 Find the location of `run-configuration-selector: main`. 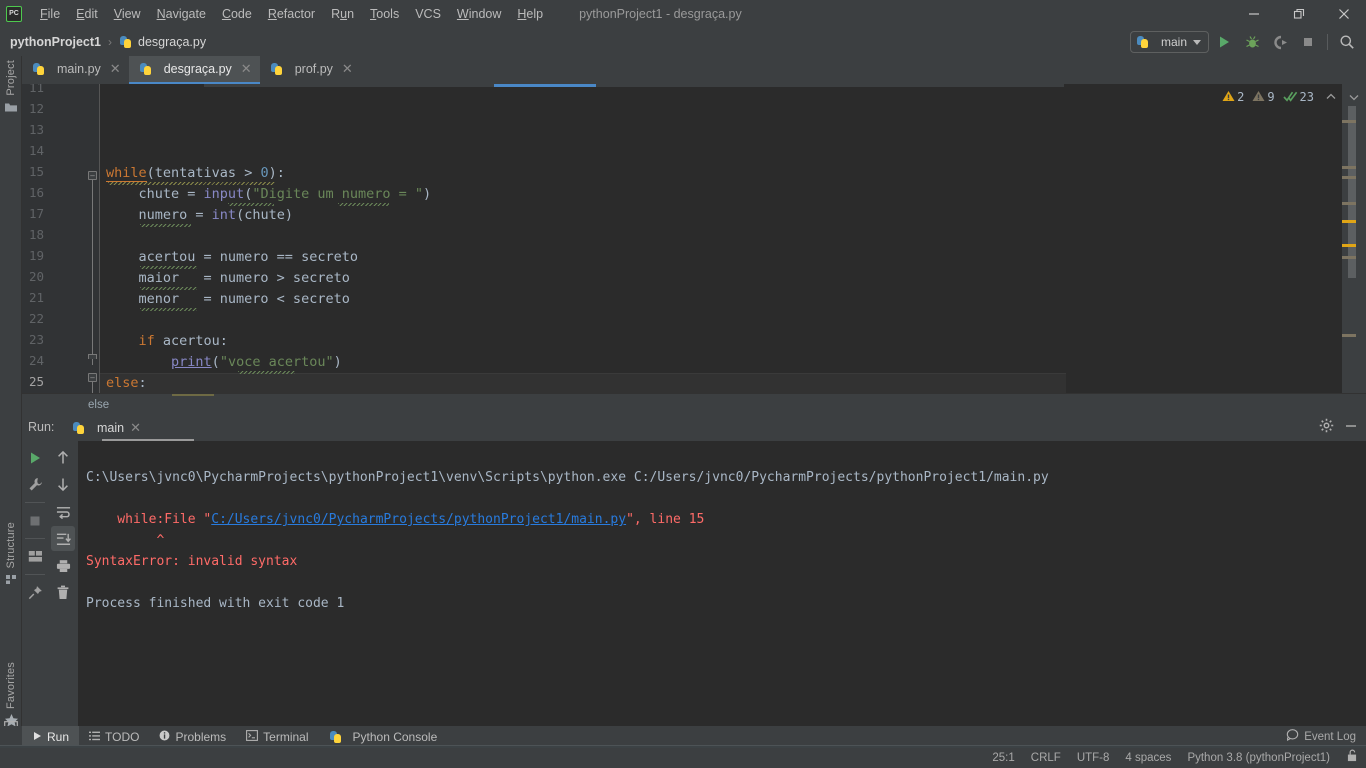

run-configuration-selector: main is located at coordinates (1169, 42).